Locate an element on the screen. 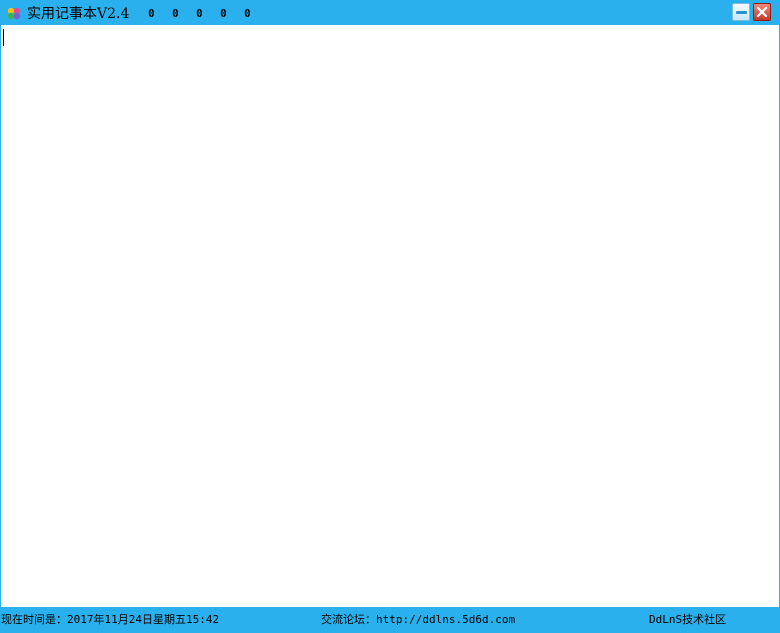 The width and height of the screenshot is (780, 633). minimize-button is located at coordinates (741, 12).